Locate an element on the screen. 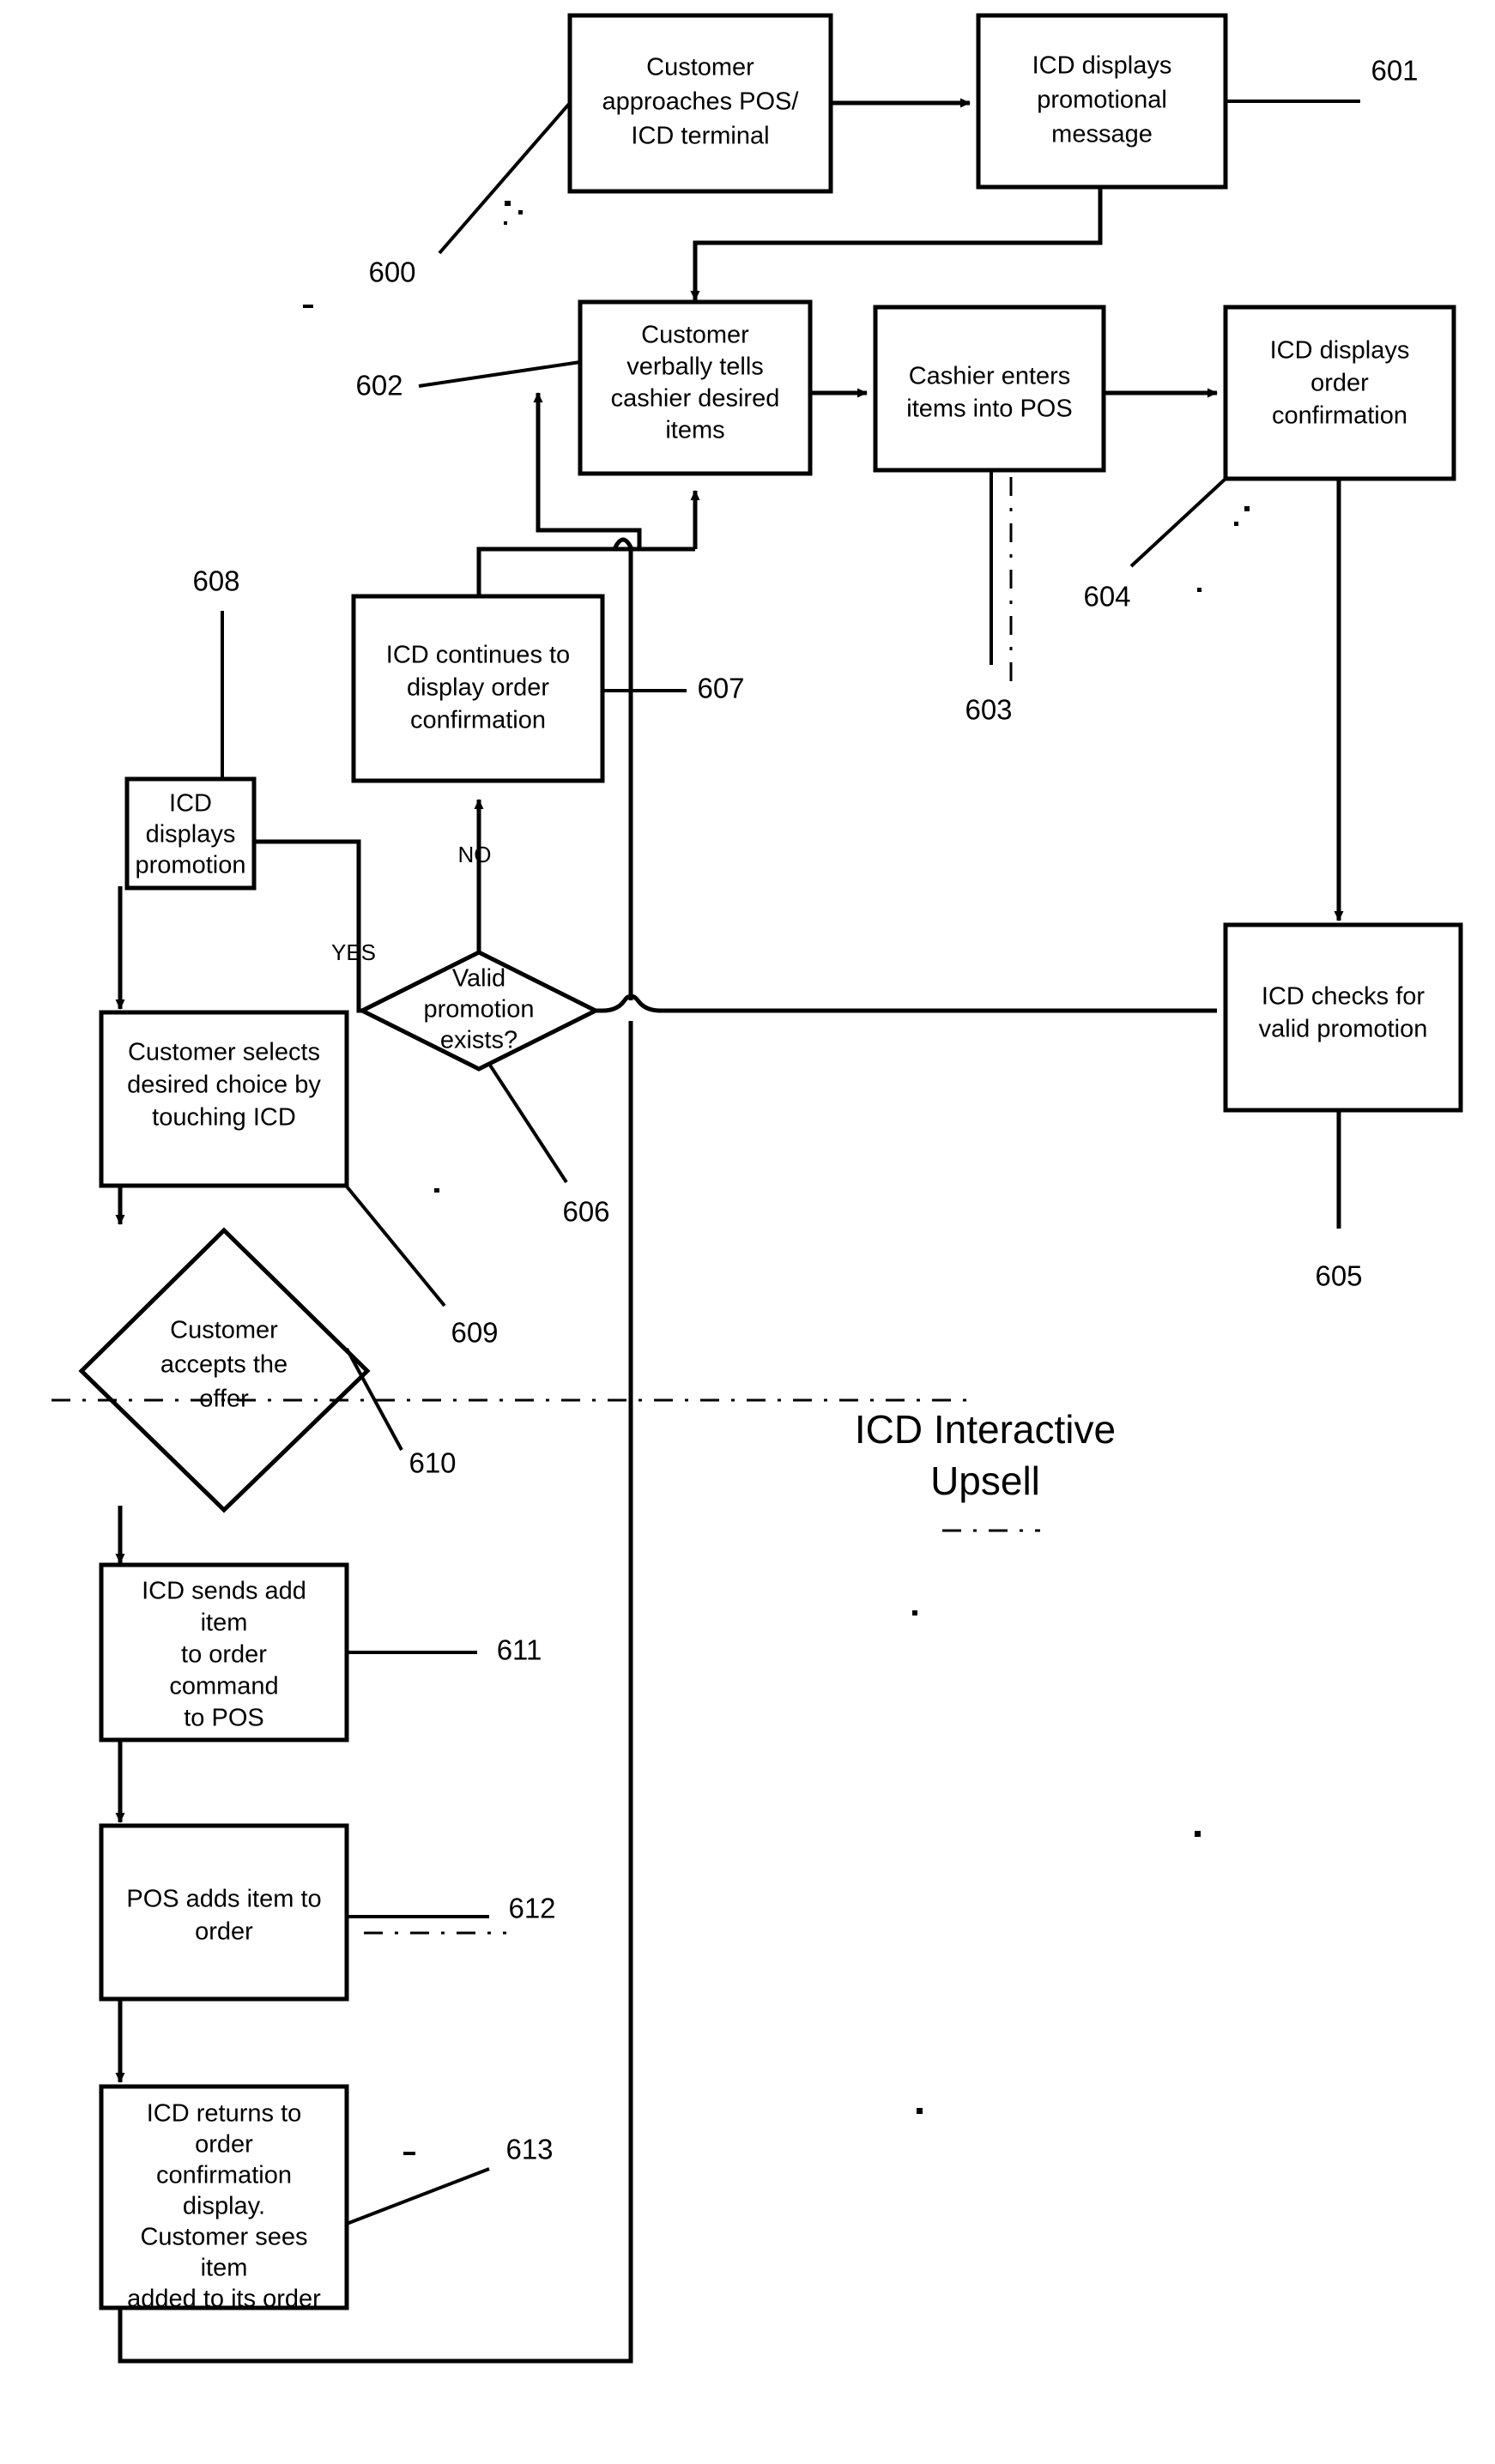 The height and width of the screenshot is (2464, 1495). node-602-line-2: cashier desired is located at coordinates (695, 399).